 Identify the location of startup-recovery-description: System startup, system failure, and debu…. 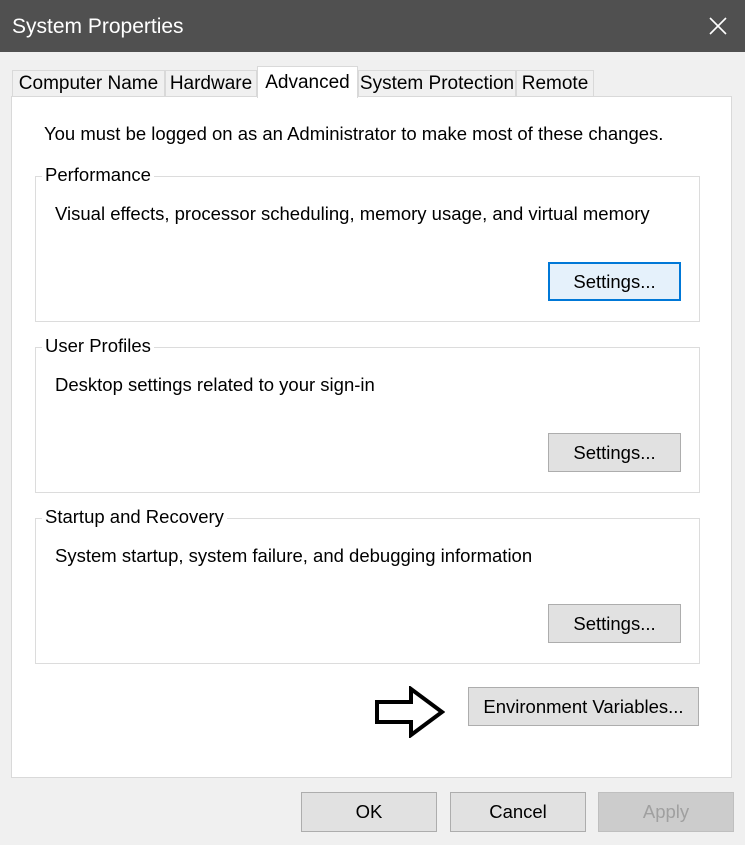
(294, 555).